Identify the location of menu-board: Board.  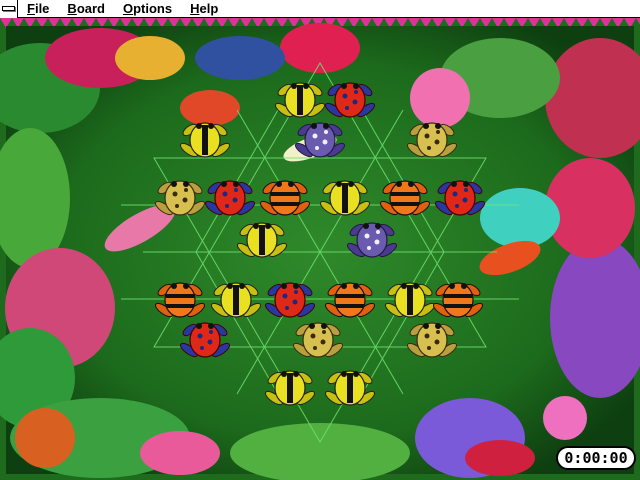
(86, 9).